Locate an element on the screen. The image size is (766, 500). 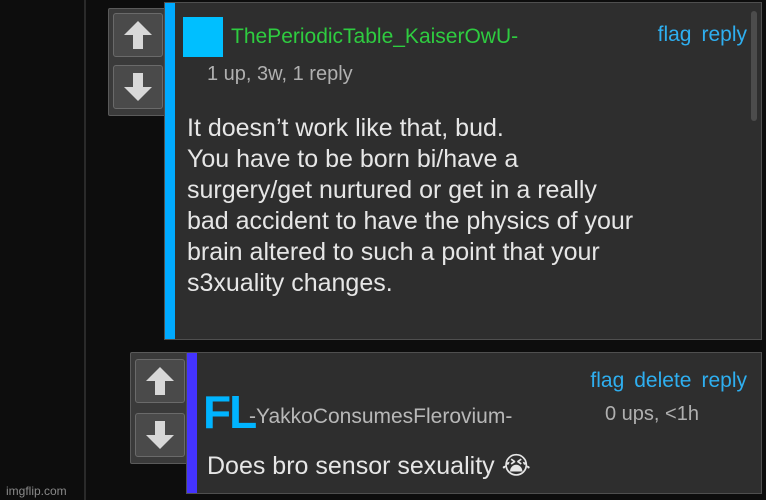
comment-body-line: It doesn’t work like that, bud. is located at coordinates (345, 128).